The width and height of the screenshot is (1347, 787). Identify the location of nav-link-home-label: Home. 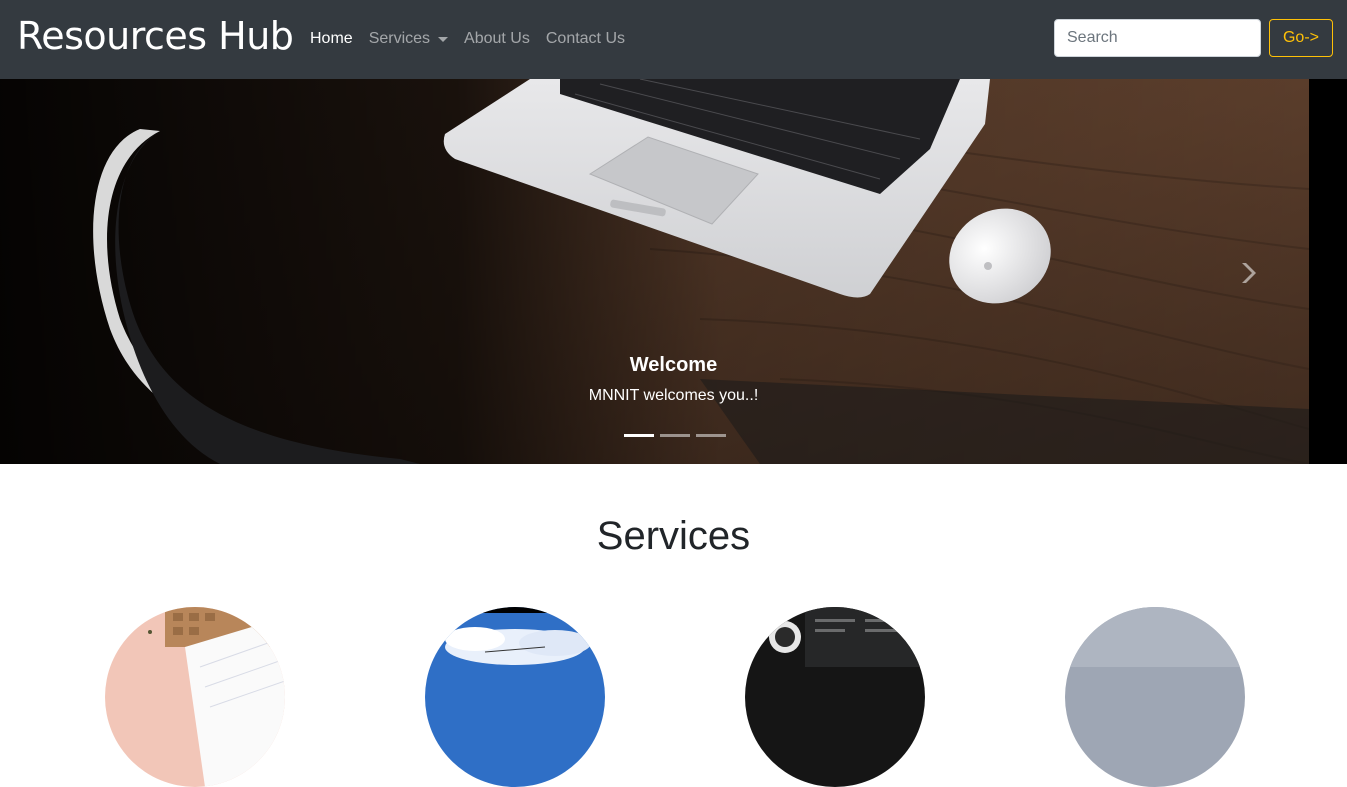
(331, 38).